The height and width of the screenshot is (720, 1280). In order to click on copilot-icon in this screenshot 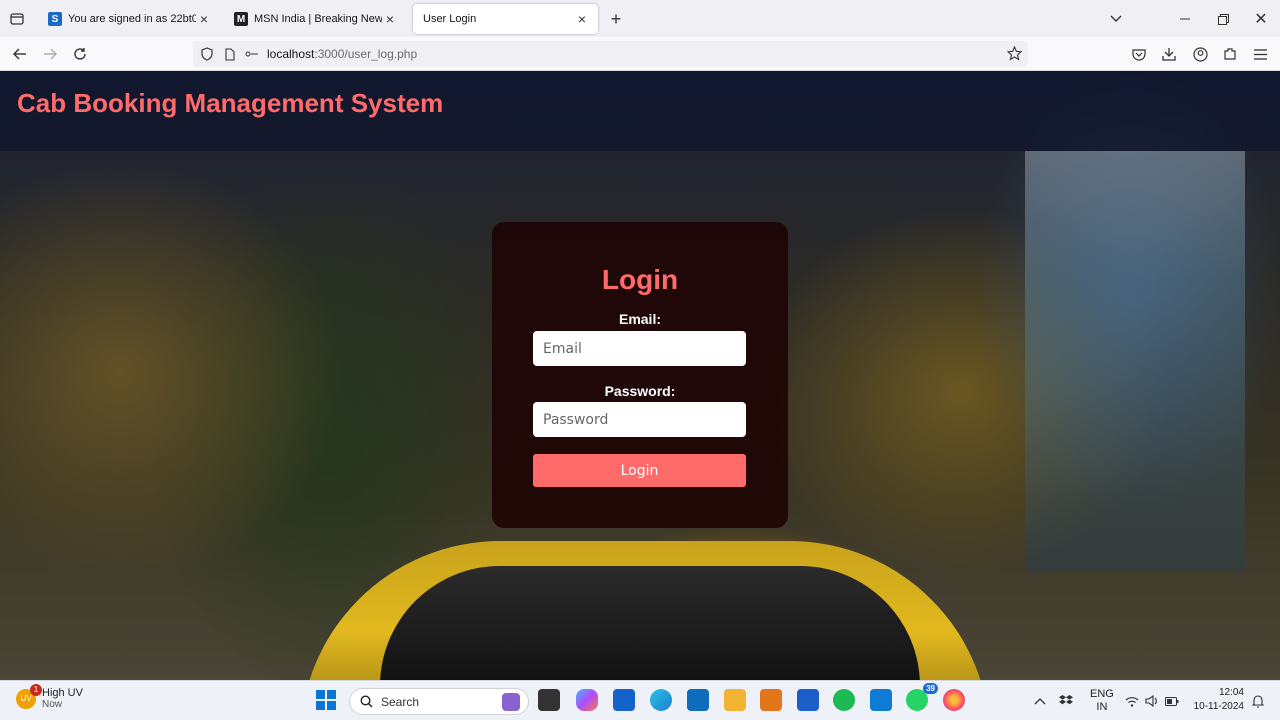, I will do `click(587, 700)`.